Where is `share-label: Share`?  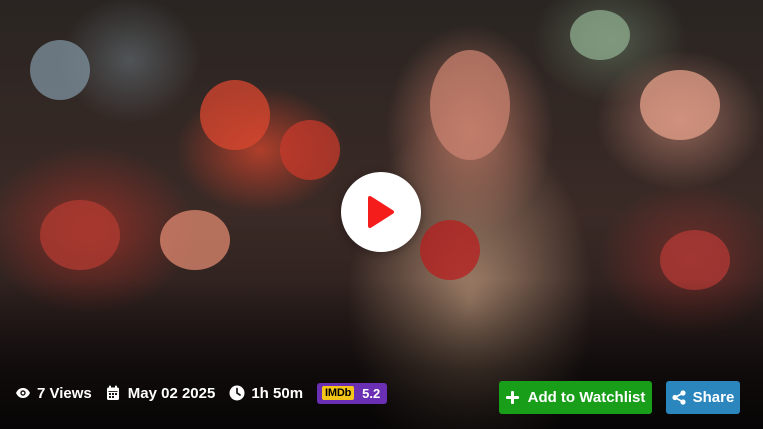 share-label: Share is located at coordinates (713, 397).